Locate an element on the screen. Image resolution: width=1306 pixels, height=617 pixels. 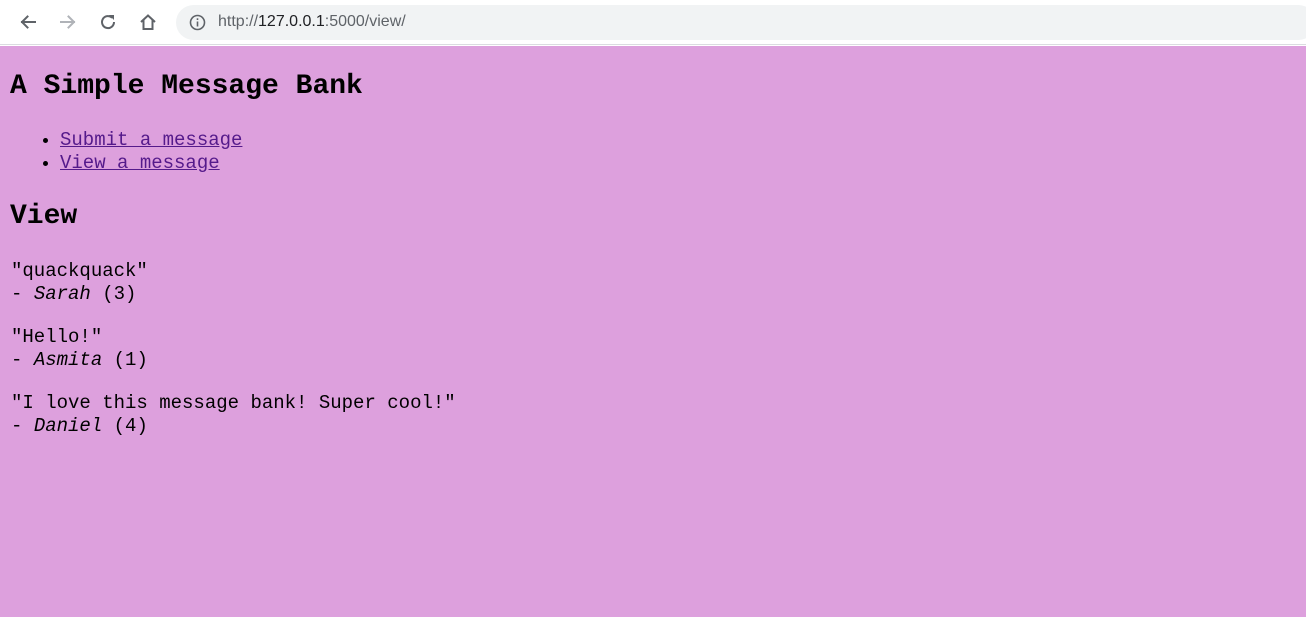
home-icon is located at coordinates (148, 22).